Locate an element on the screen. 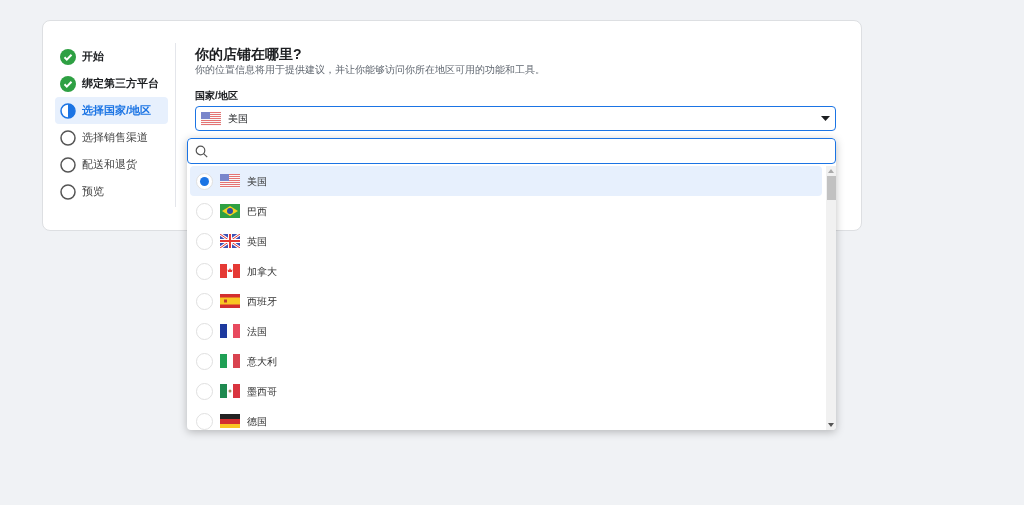  country-option: 巴西 is located at coordinates (506, 211).